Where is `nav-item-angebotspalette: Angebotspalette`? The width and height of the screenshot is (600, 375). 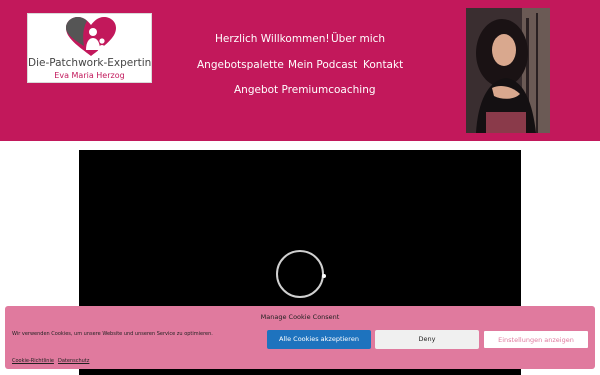
nav-item-angebotspalette: Angebotspalette is located at coordinates (240, 65).